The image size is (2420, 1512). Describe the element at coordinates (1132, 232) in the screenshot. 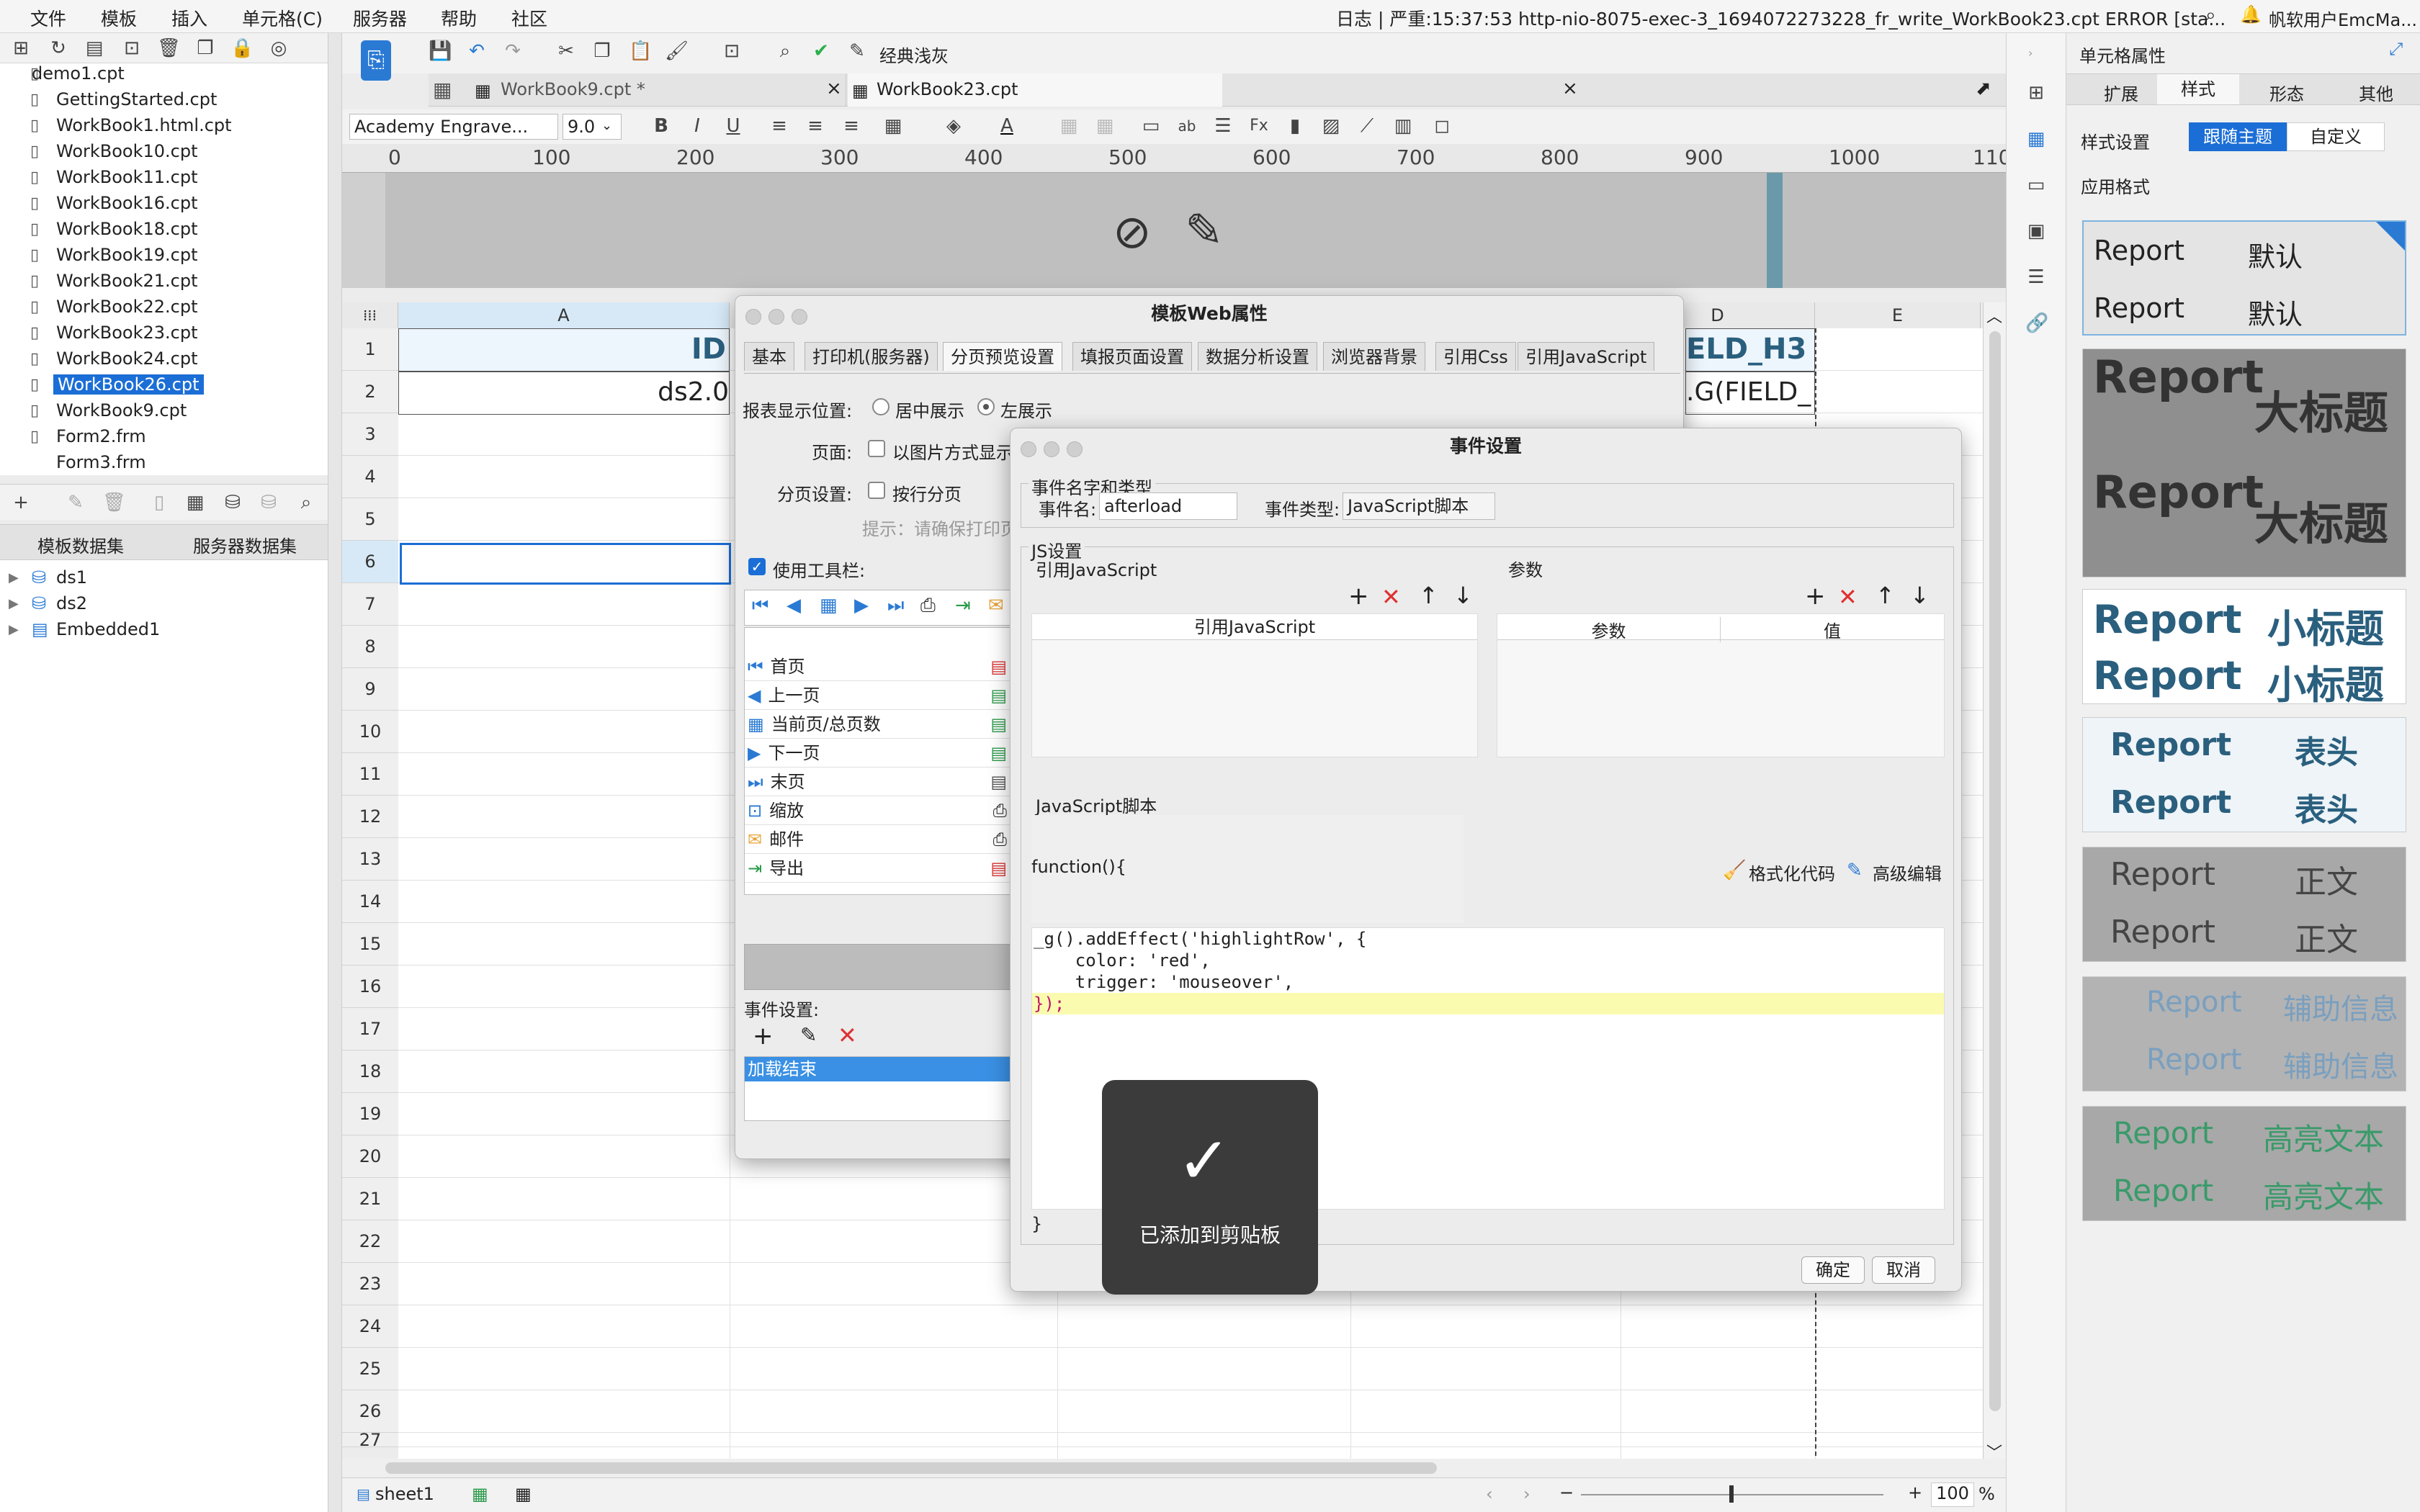

I see `eye-hidden-icon: ⊘` at that location.